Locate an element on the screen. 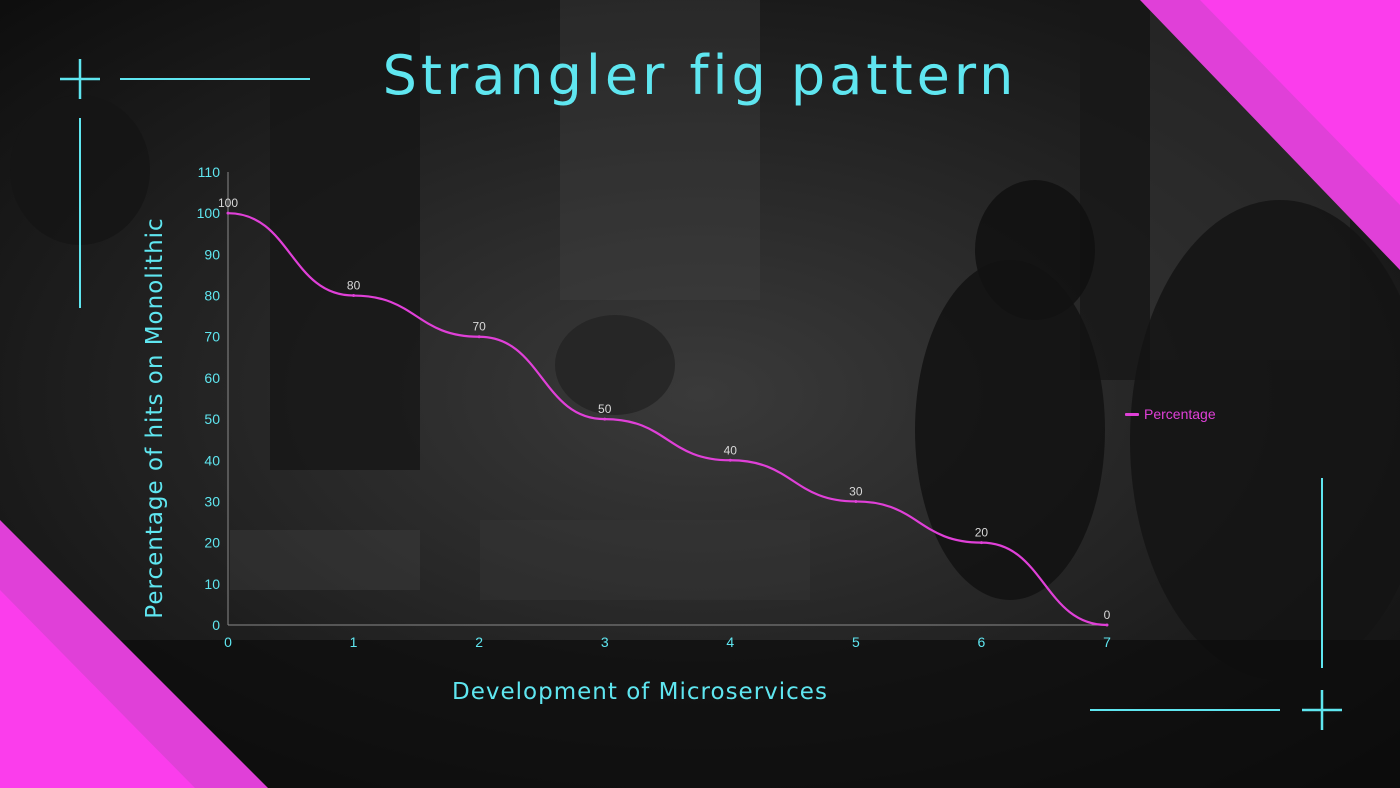 Image resolution: width=1400 pixels, height=788 pixels. x-tick-label: 6 is located at coordinates (982, 642).